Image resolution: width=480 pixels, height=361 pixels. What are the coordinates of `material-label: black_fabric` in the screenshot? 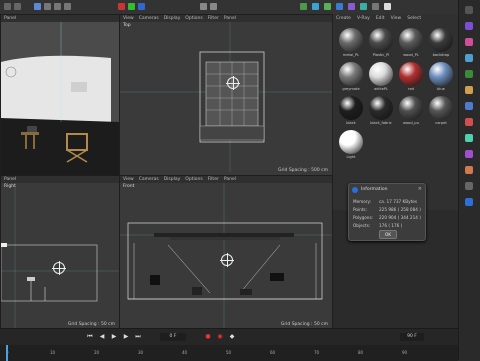 It's located at (381, 123).